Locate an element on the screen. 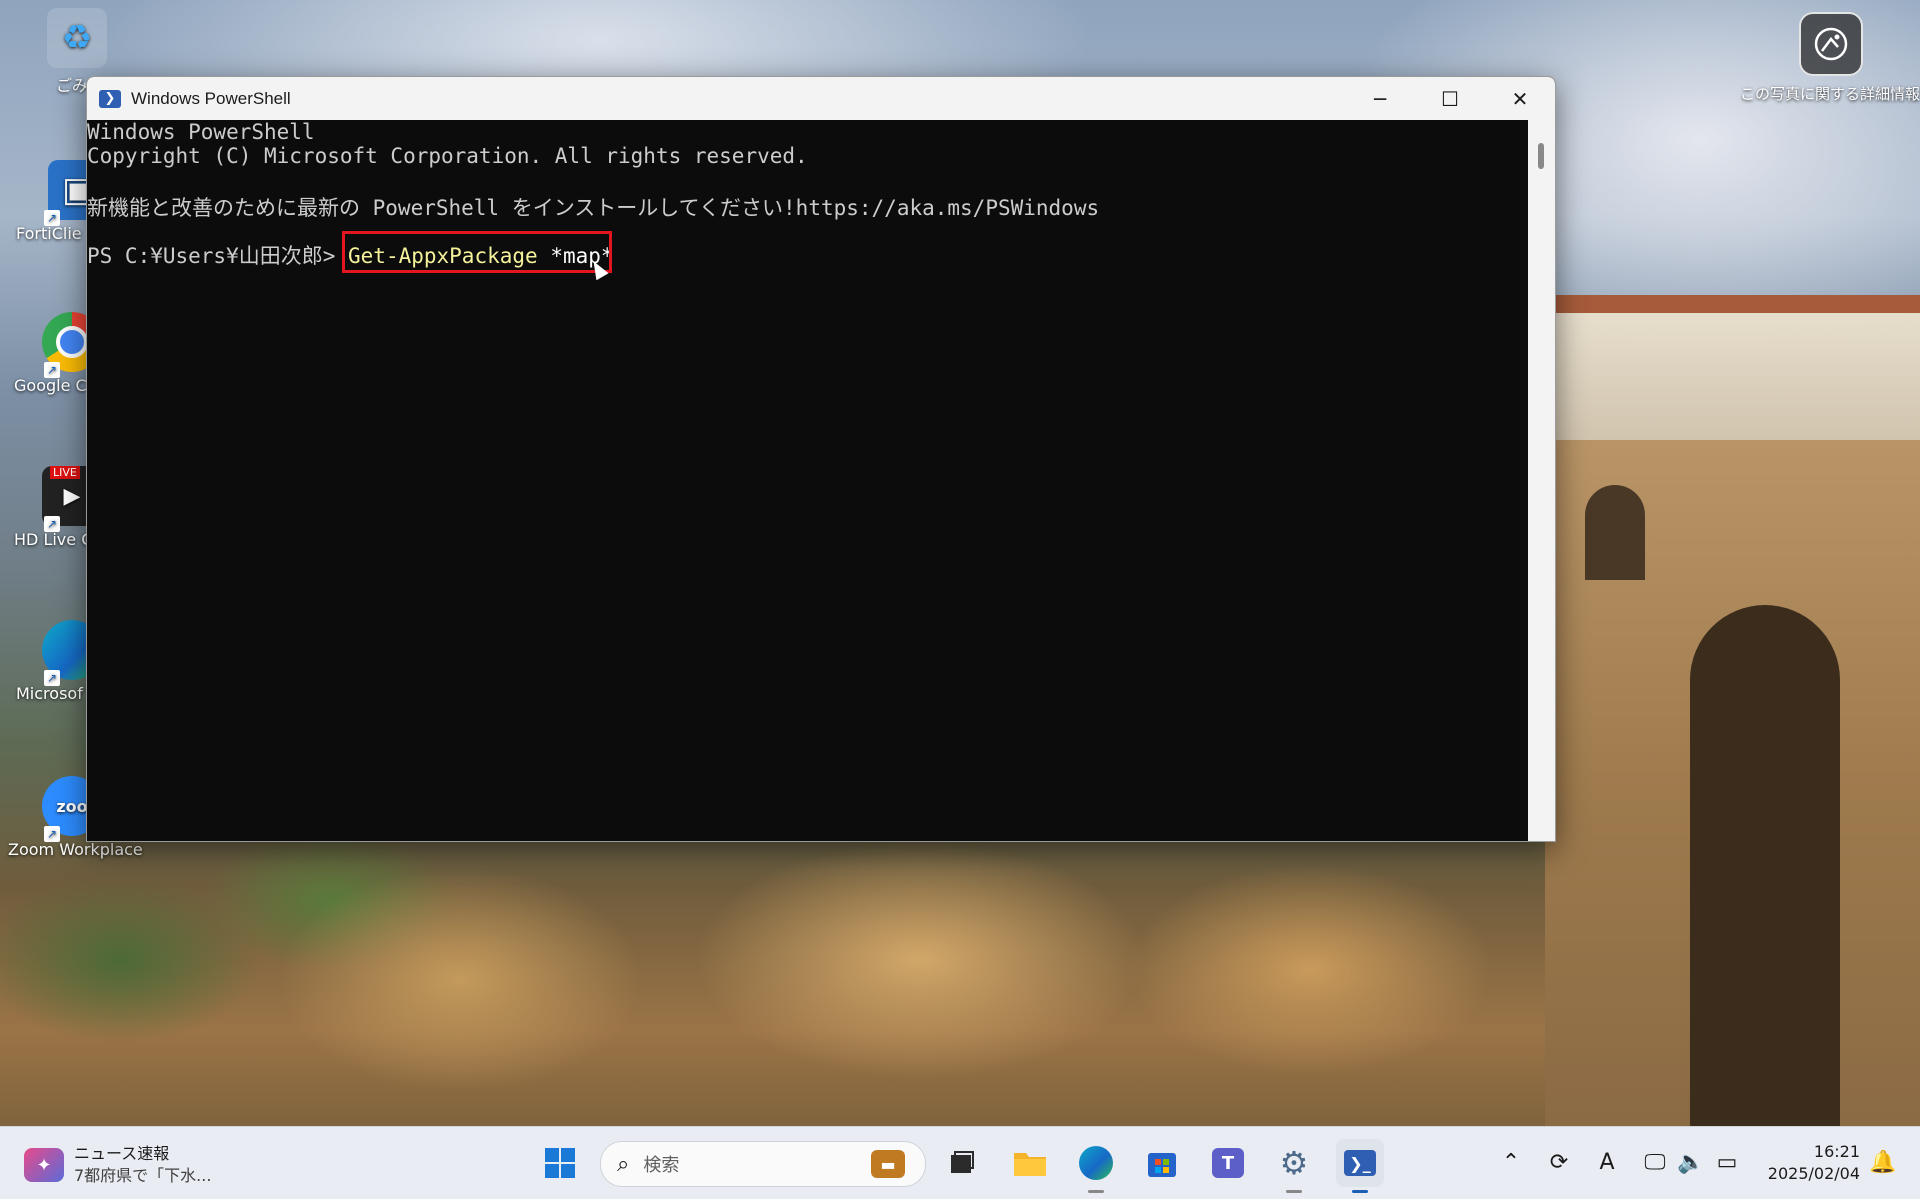 This screenshot has width=1920, height=1199. folder-icon is located at coordinates (1030, 1164).